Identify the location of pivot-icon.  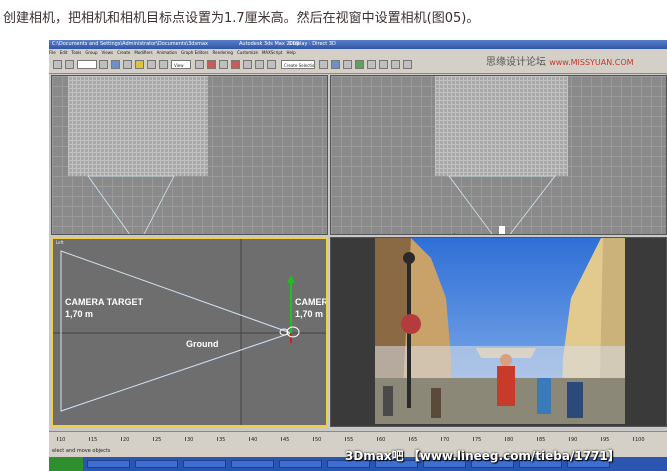
(199, 64).